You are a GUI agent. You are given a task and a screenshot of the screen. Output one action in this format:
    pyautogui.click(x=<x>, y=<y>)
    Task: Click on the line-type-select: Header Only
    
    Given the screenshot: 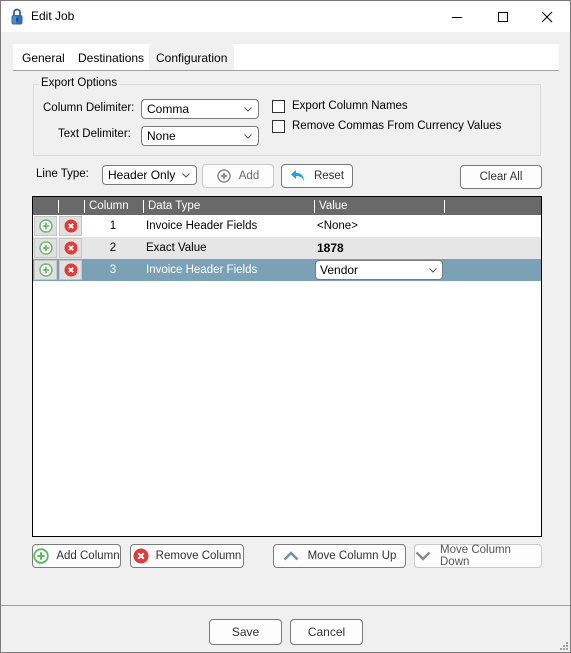 What is the action you would take?
    pyautogui.click(x=149, y=175)
    